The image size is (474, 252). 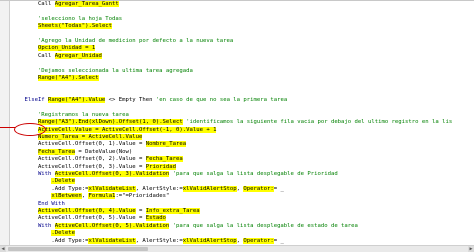 I want to click on code-line: Opcion_Unidad = 1, so click(x=242, y=48).